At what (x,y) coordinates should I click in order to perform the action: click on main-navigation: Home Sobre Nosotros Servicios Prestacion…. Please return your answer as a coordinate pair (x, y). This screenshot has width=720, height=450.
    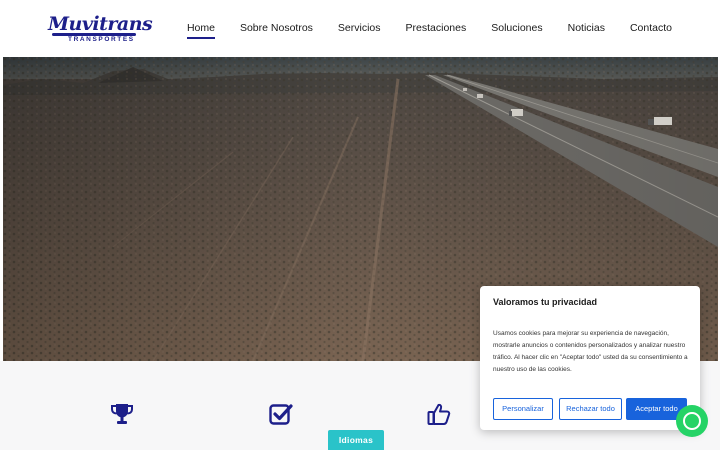
    Looking at the image, I should click on (417, 30).